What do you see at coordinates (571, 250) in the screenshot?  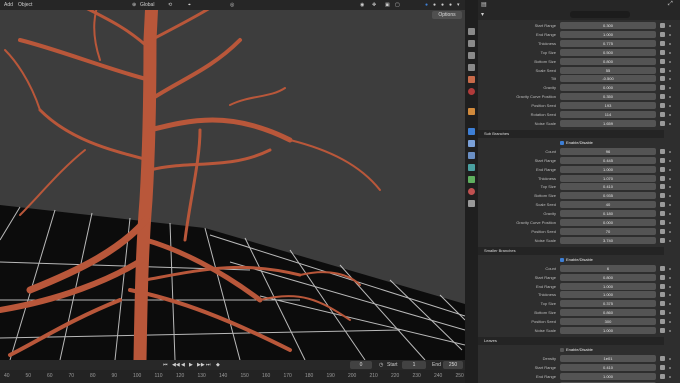 I see `section-header-smaller-branches: Smaller Branches` at bounding box center [571, 250].